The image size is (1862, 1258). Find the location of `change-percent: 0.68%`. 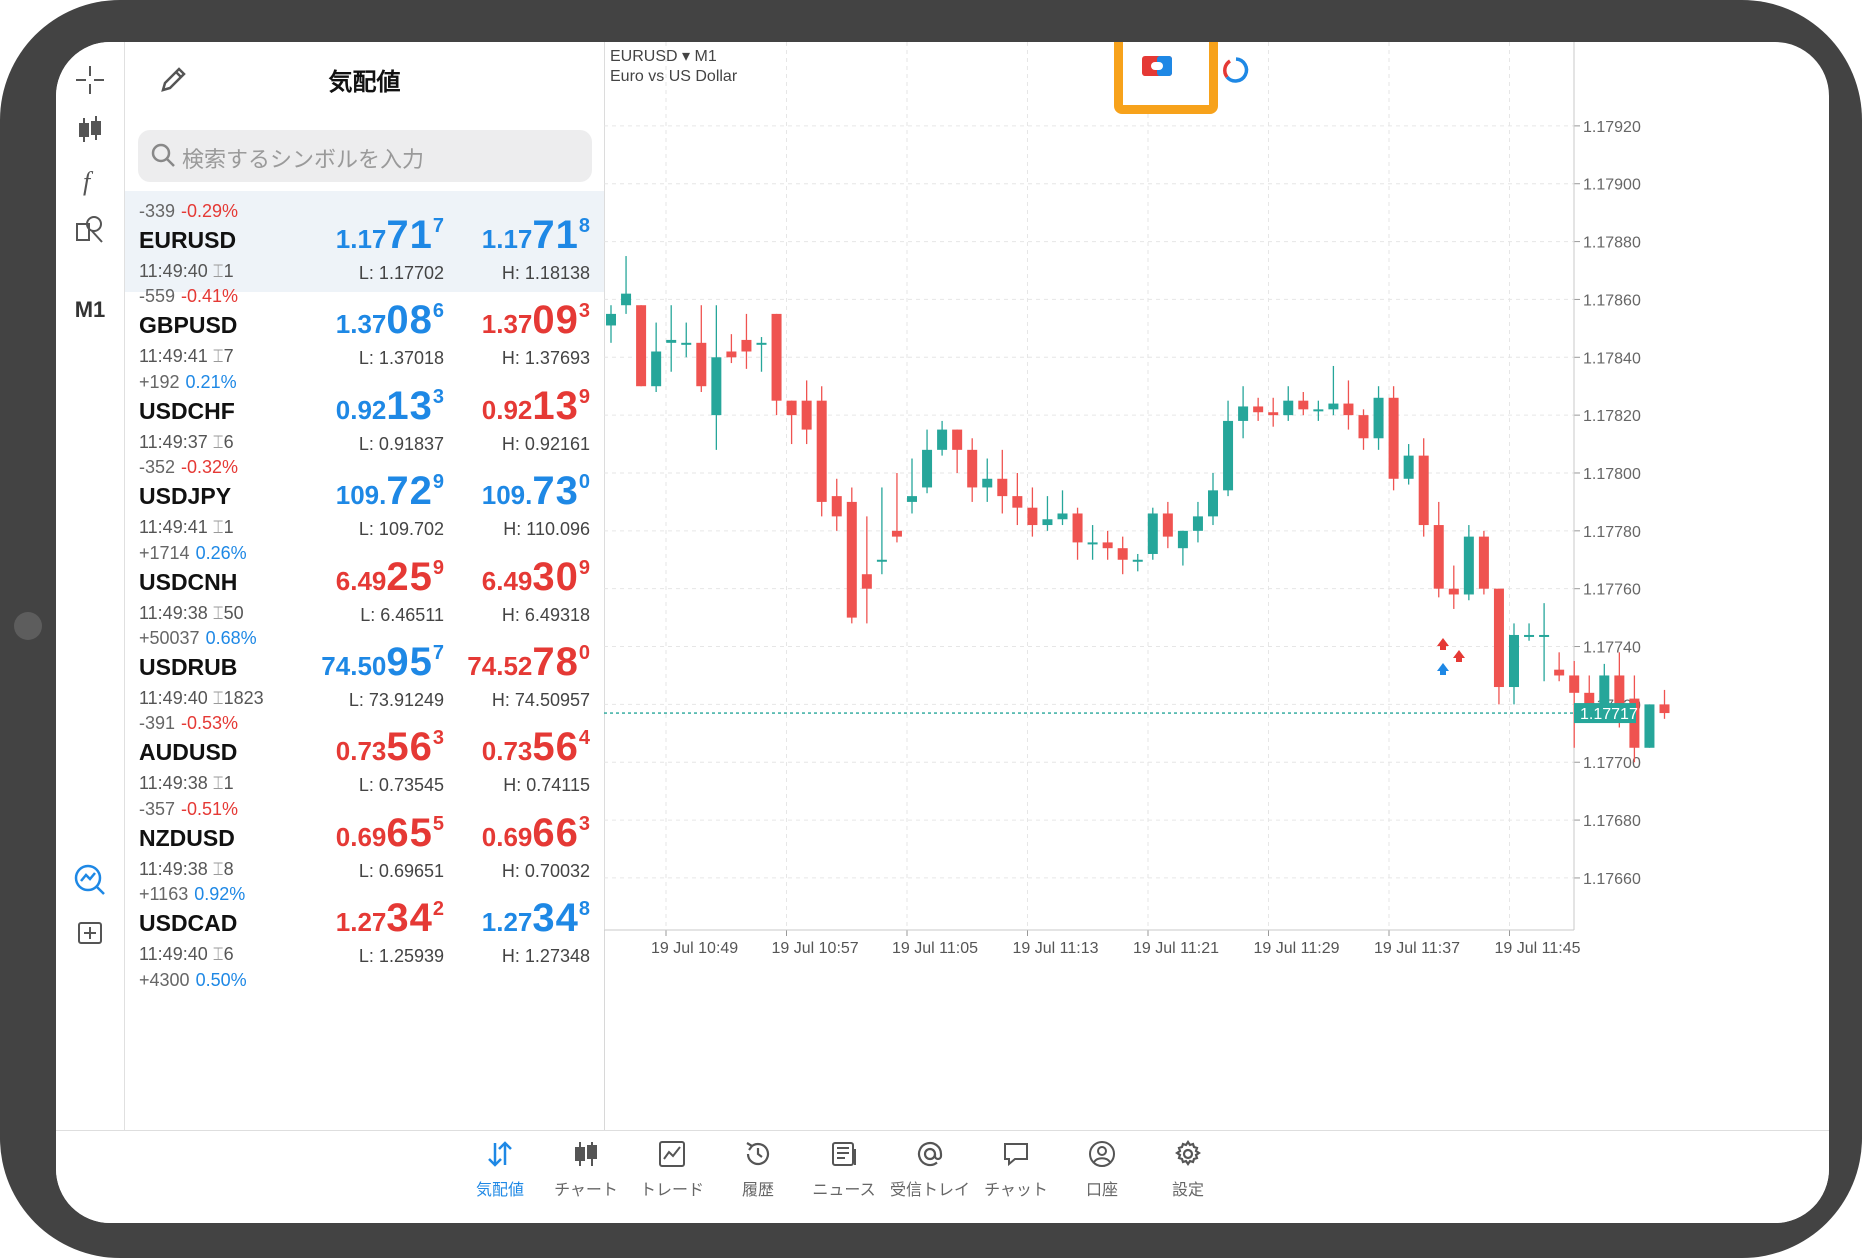

change-percent: 0.68% is located at coordinates (231, 638).